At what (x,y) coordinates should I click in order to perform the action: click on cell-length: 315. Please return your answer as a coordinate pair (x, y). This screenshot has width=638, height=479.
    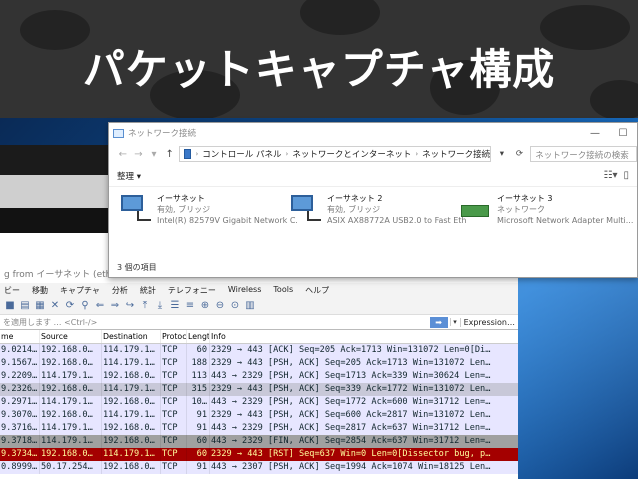
    Looking at the image, I should click on (198, 389).